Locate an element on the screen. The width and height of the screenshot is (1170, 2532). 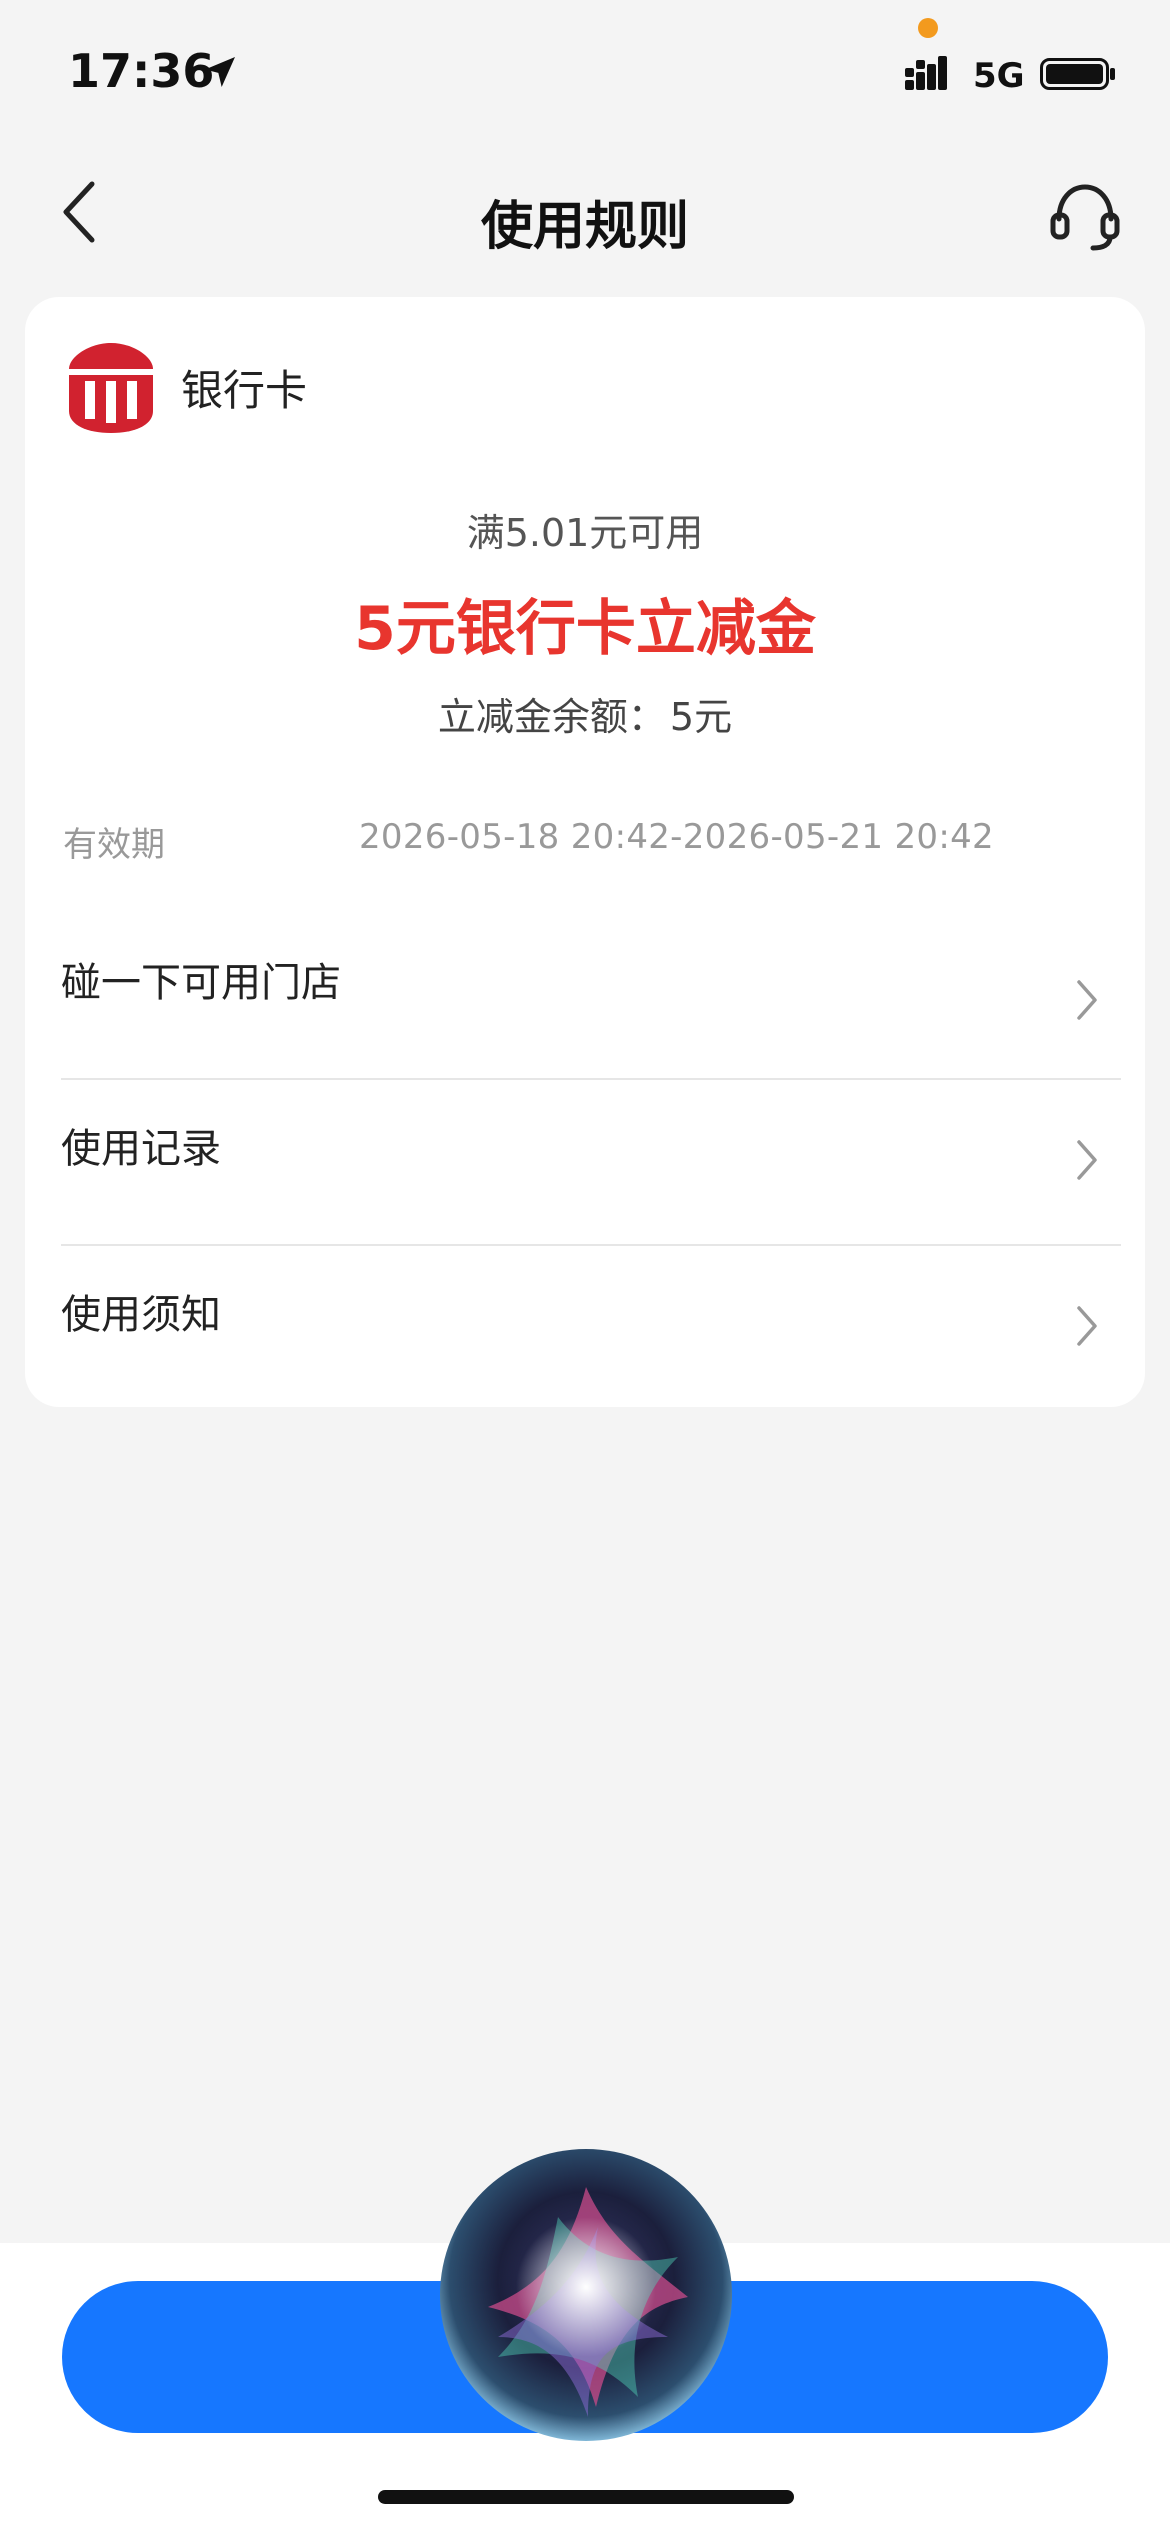
card-type-label: 银行卡 is located at coordinates (244, 390).